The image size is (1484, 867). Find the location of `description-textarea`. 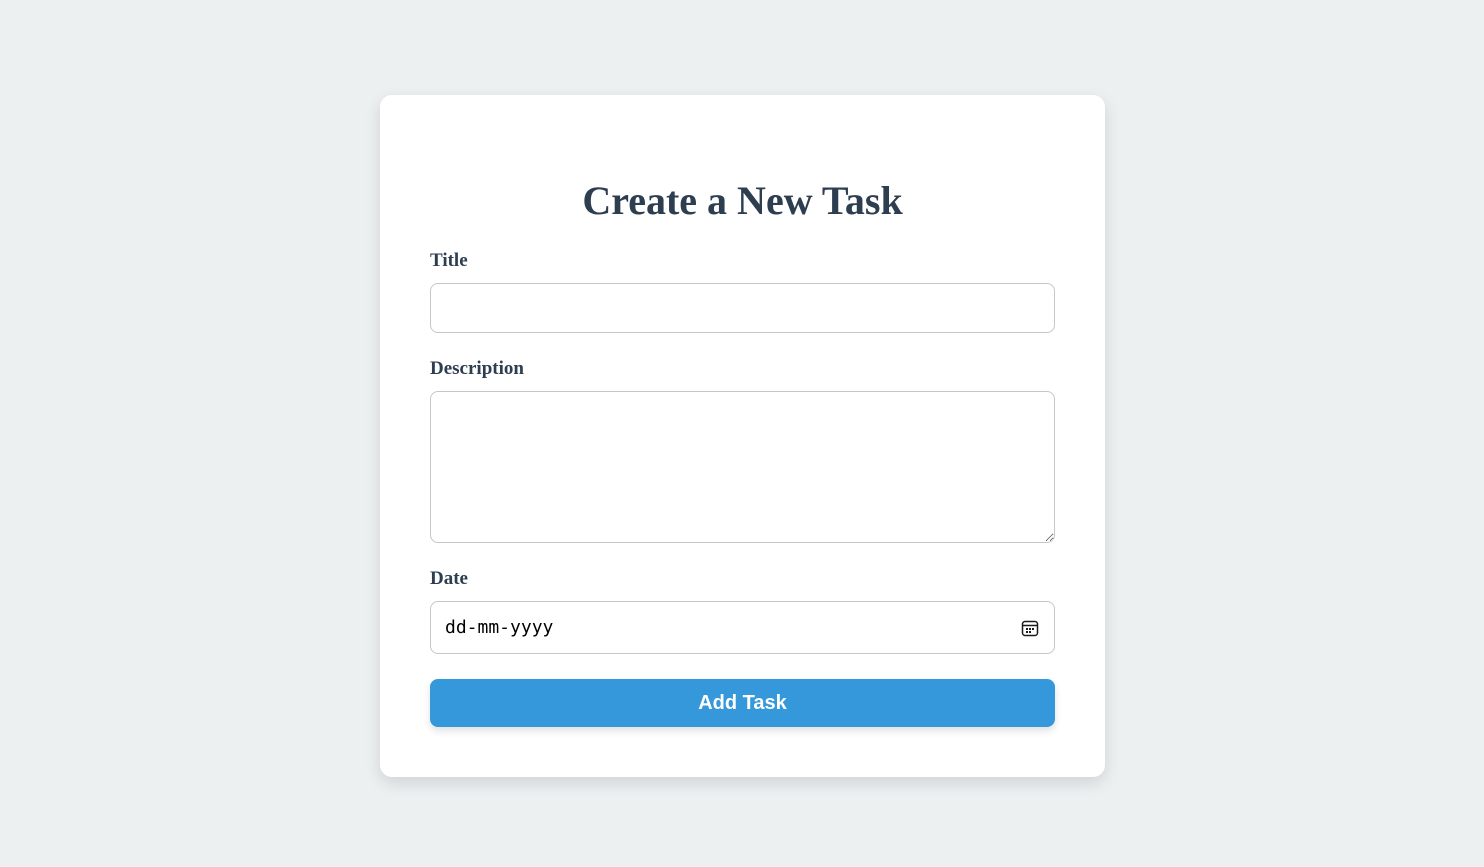

description-textarea is located at coordinates (742, 467).